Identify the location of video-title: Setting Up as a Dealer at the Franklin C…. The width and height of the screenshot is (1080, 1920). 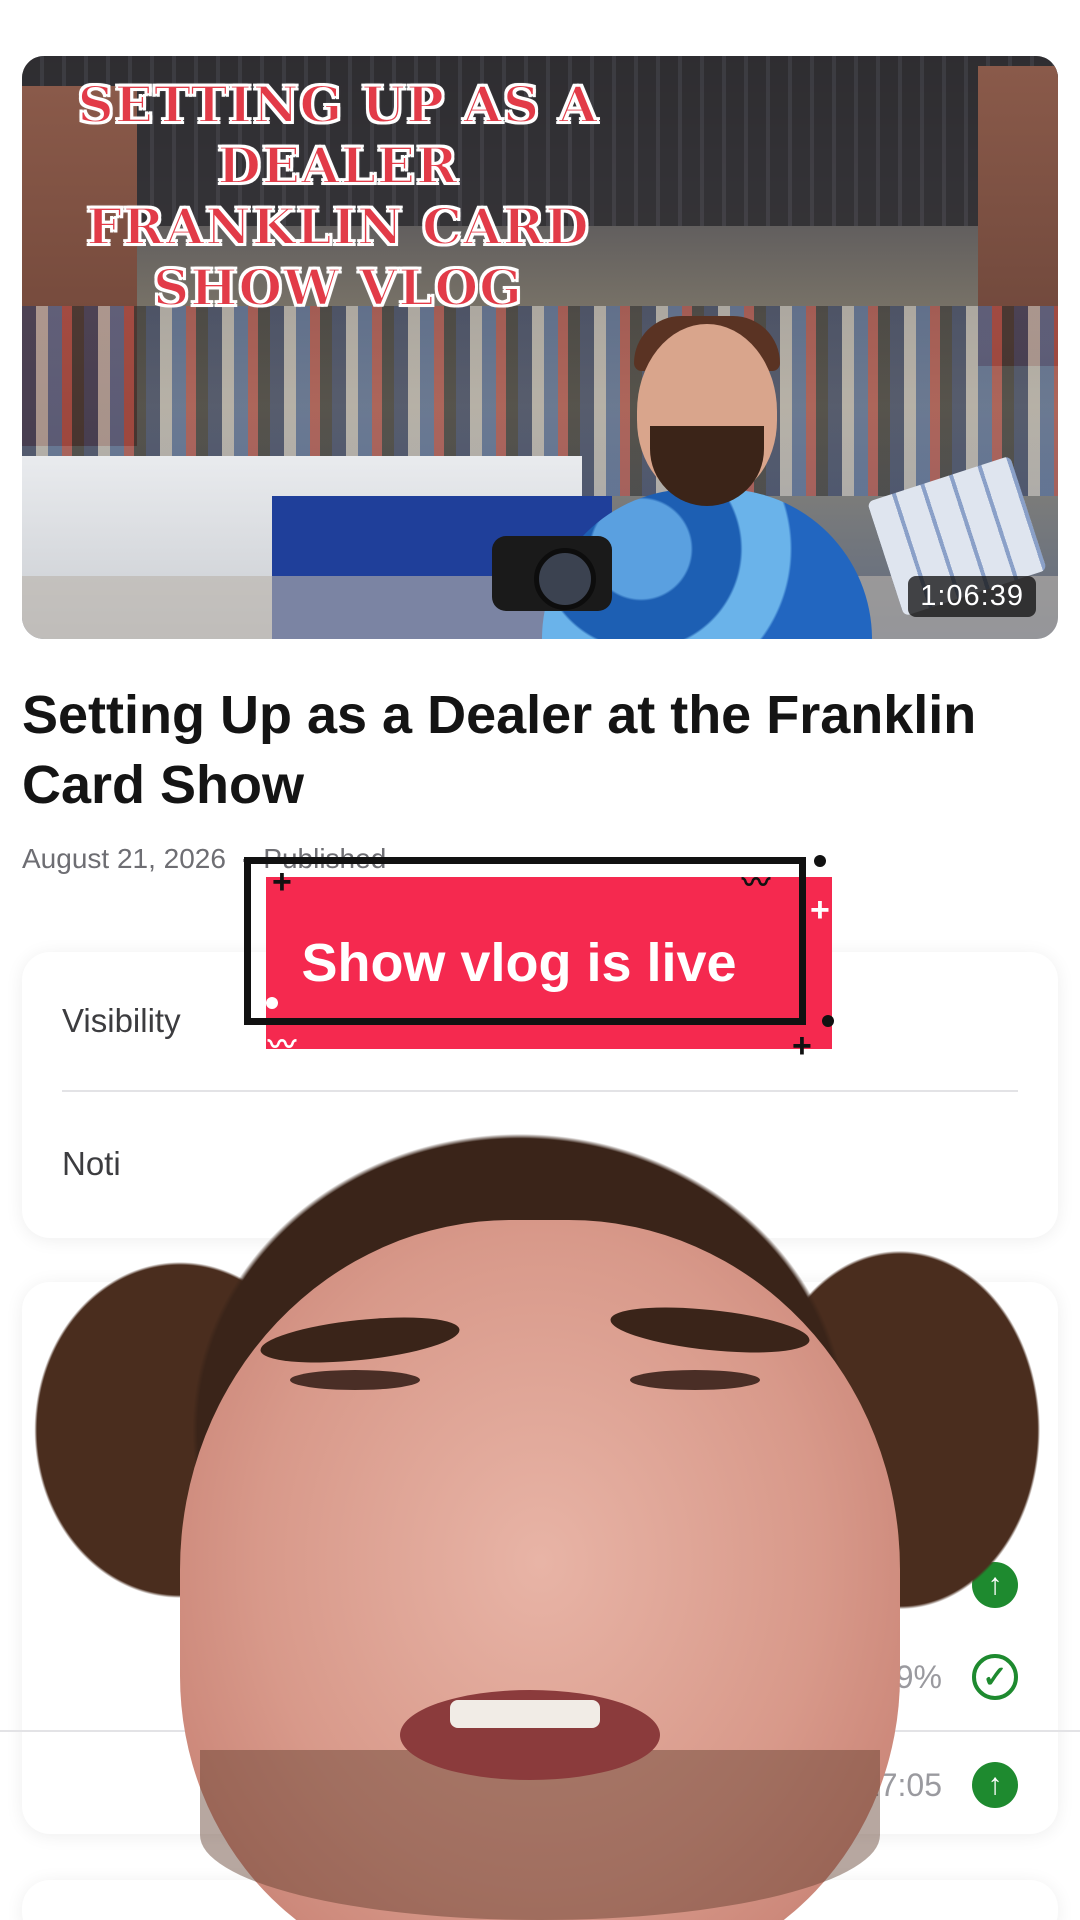
(499, 750).